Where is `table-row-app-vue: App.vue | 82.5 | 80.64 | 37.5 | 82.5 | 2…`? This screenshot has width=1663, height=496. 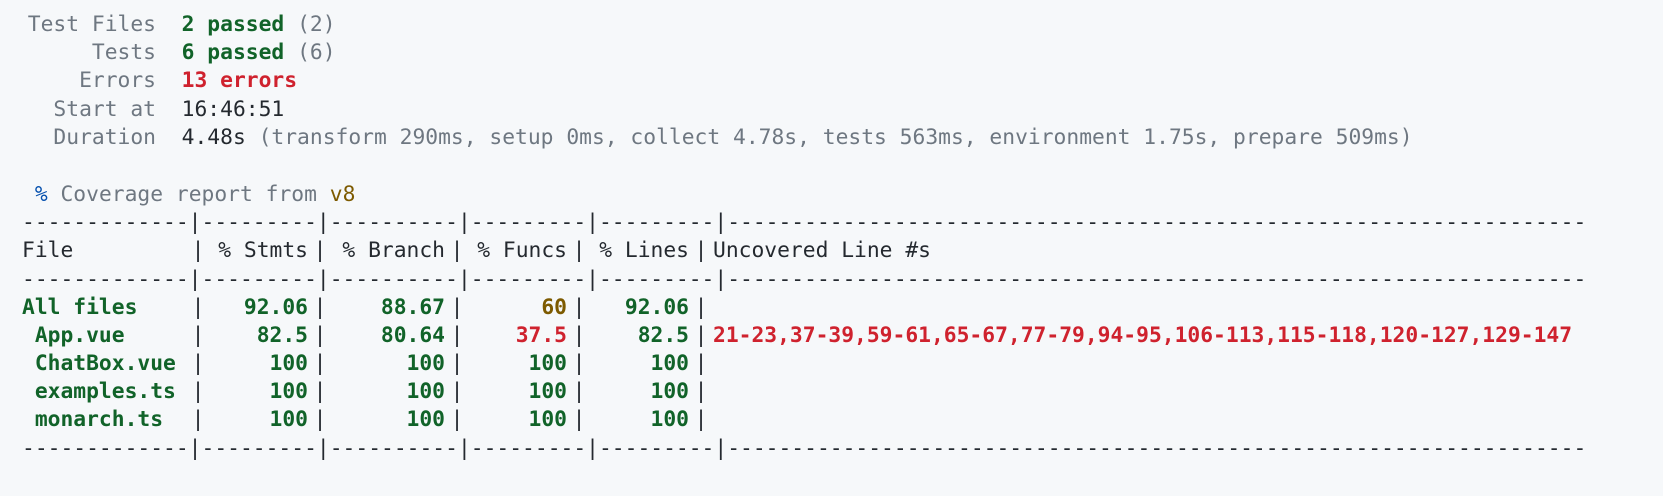 table-row-app-vue: App.vue | 82.5 | 80.64 | 37.5 | 82.5 | 2… is located at coordinates (797, 336).